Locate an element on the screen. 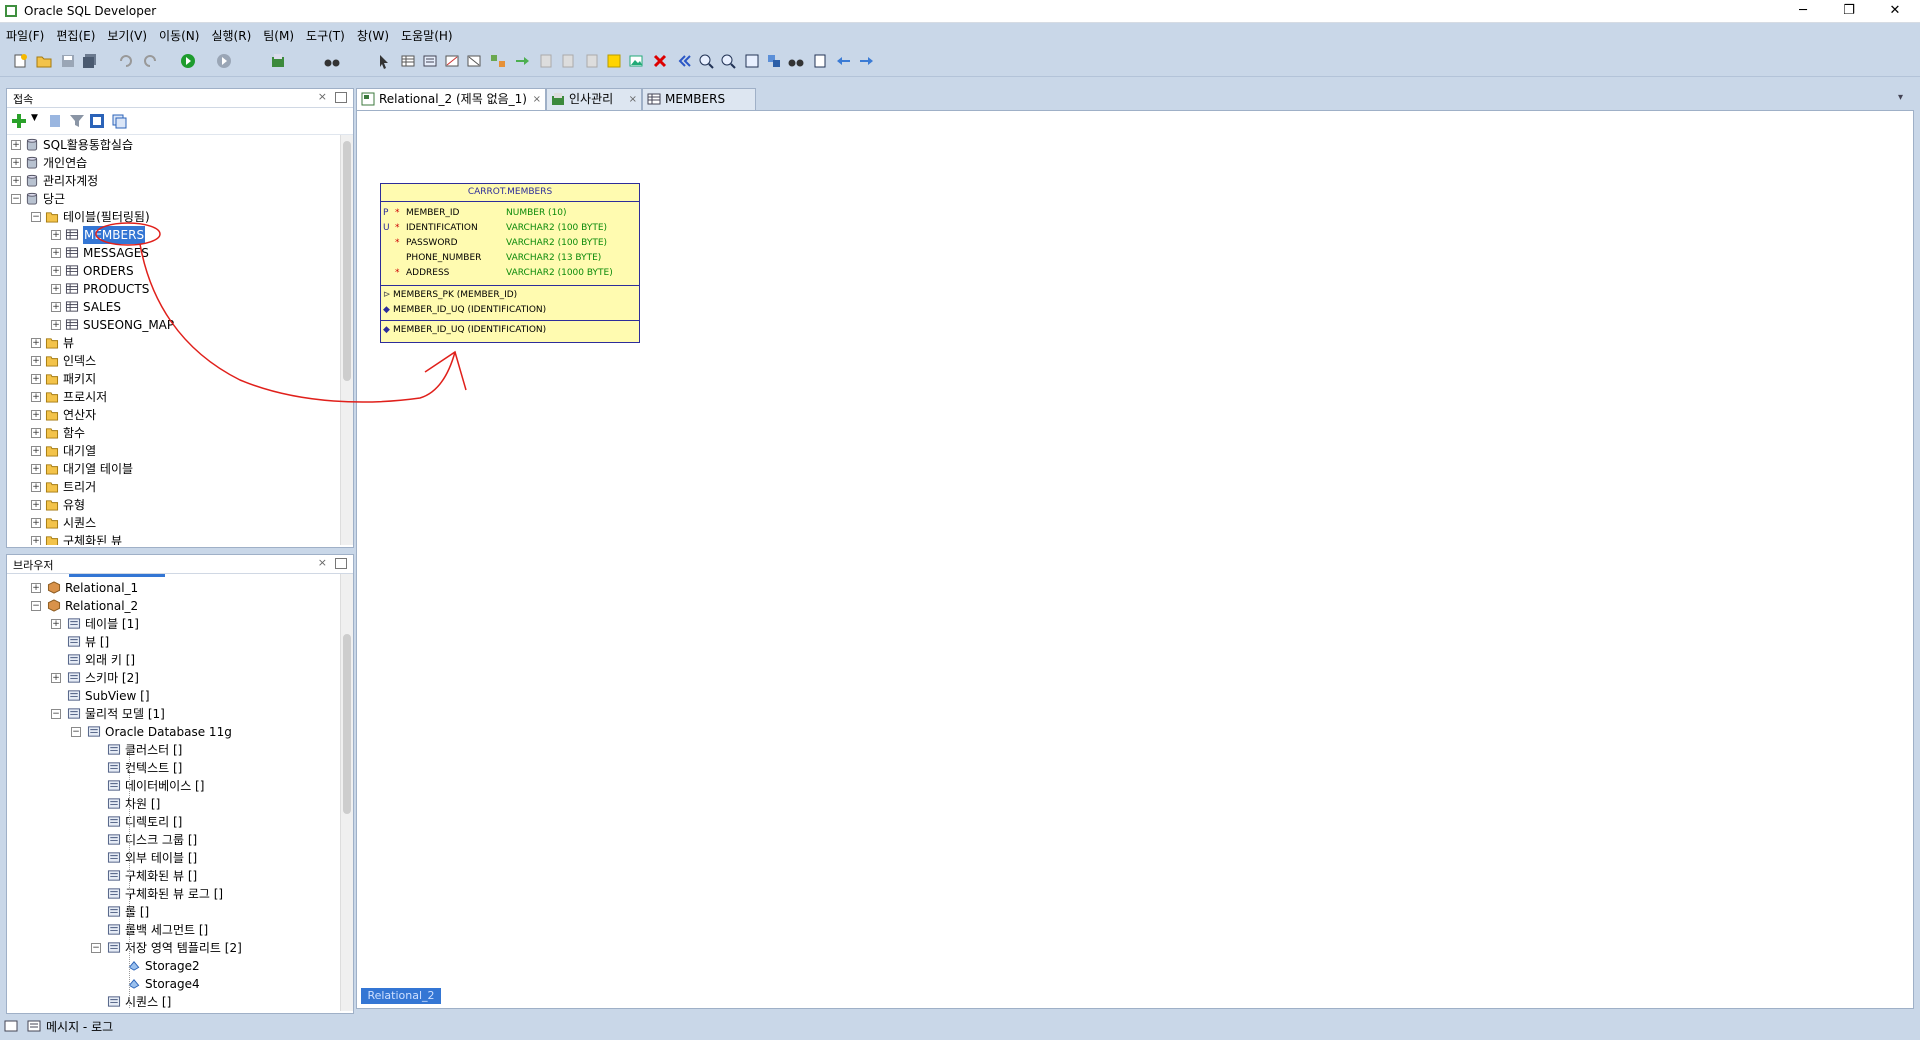 The width and height of the screenshot is (1920, 1040). tree-item: + PRODUCTS is located at coordinates (172, 289).